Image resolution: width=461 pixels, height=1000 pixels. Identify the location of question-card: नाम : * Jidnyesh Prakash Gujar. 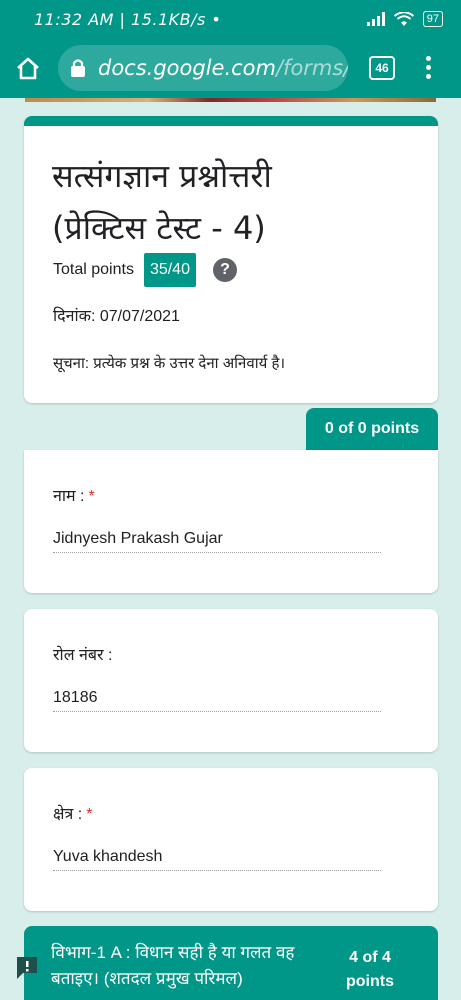
(231, 521).